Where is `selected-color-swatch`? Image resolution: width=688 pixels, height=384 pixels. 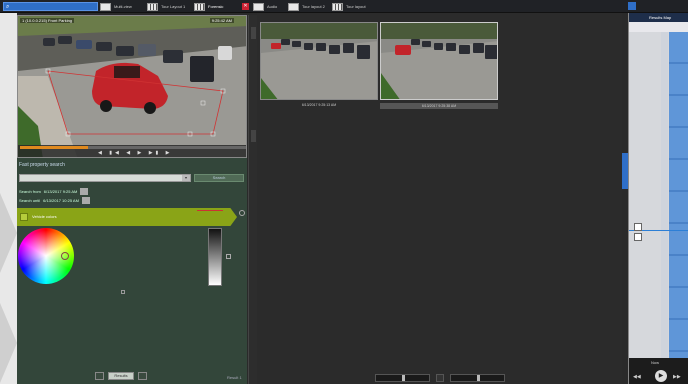 selected-color-swatch is located at coordinates (210, 210).